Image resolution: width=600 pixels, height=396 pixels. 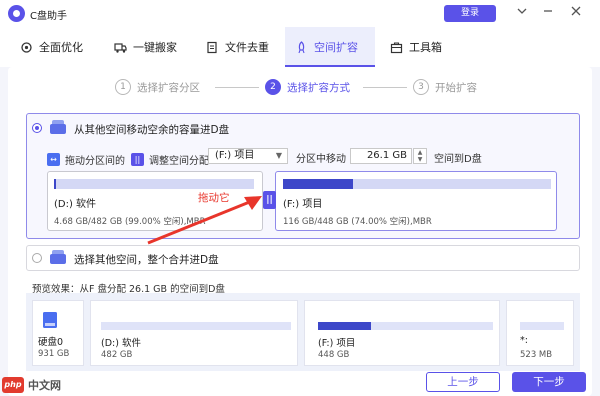 I want to click on tab-migrate: 一键搬家, so click(x=145, y=47).